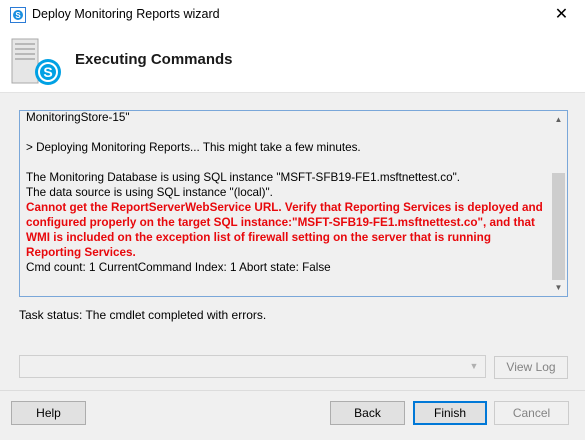 The image size is (585, 440). Describe the element at coordinates (531, 413) in the screenshot. I see `cancel-button: Cancel` at that location.